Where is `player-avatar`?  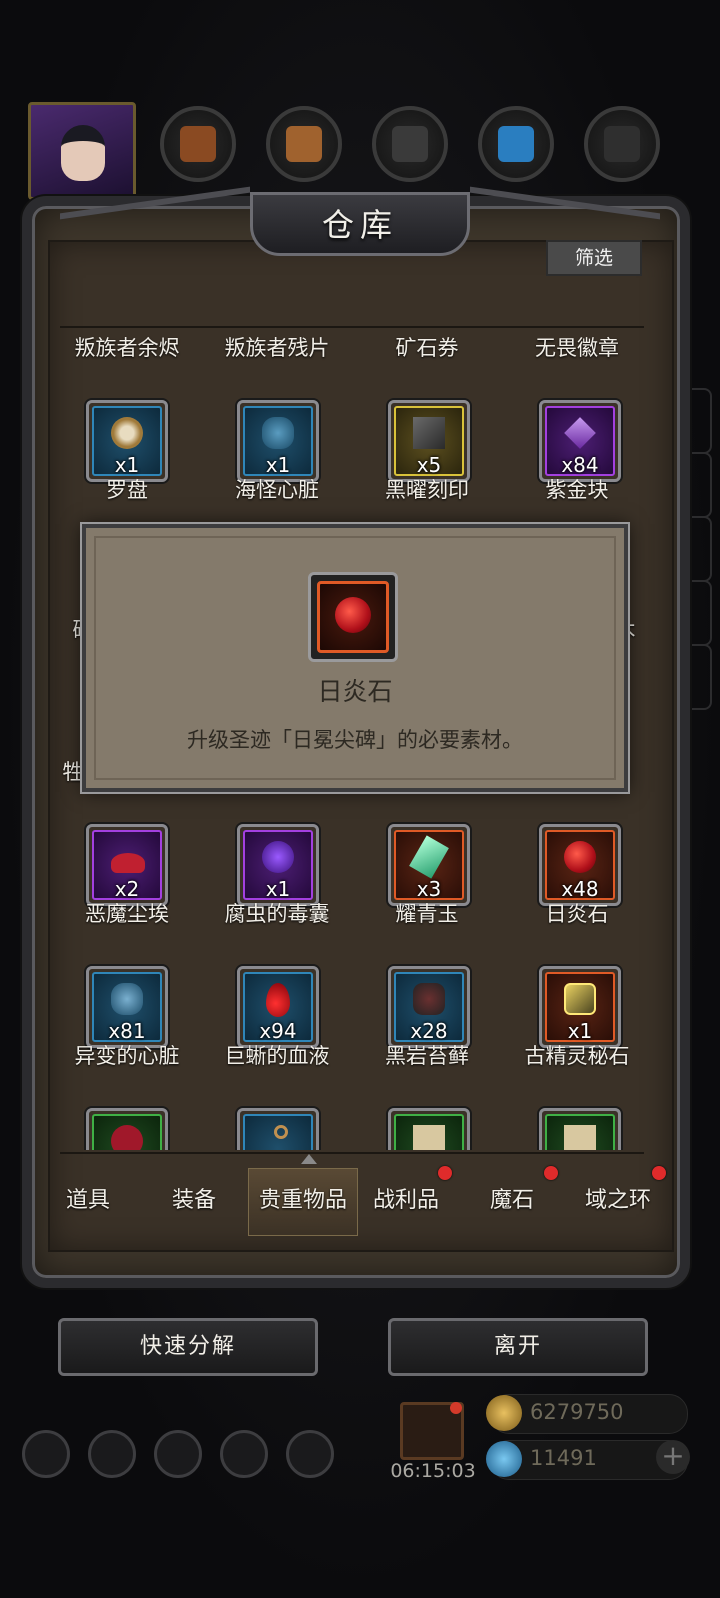 player-avatar is located at coordinates (82, 151).